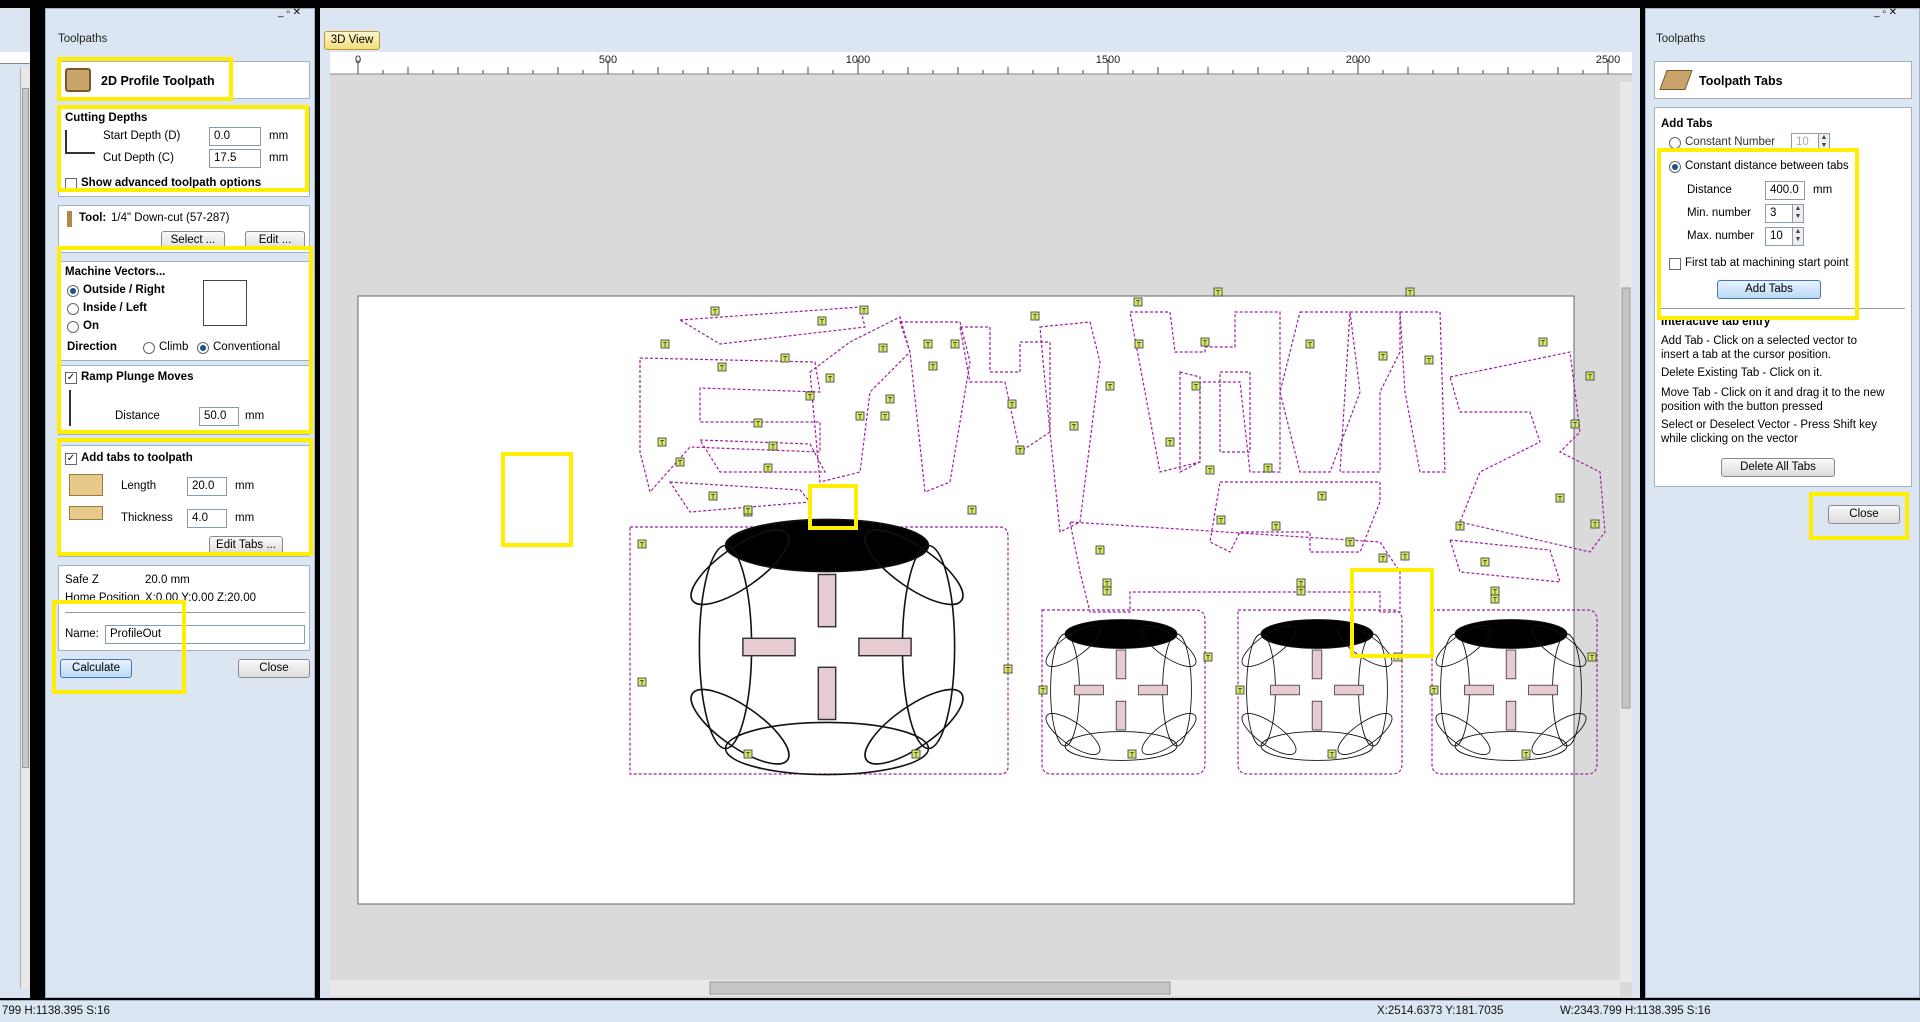 This screenshot has height=1022, width=1920. I want to click on safe-z-label: Safe Z, so click(82, 580).